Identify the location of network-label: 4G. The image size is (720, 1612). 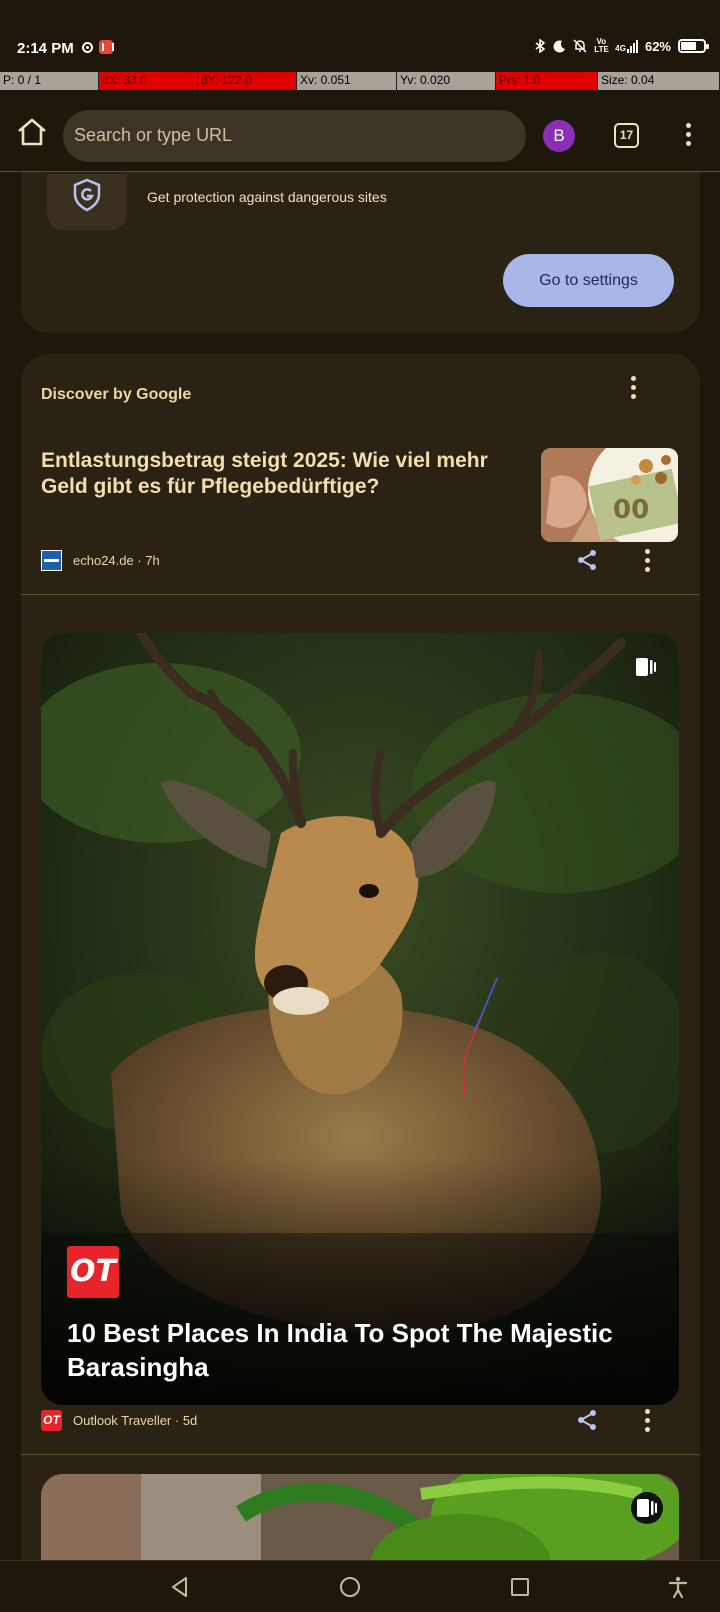
(620, 48).